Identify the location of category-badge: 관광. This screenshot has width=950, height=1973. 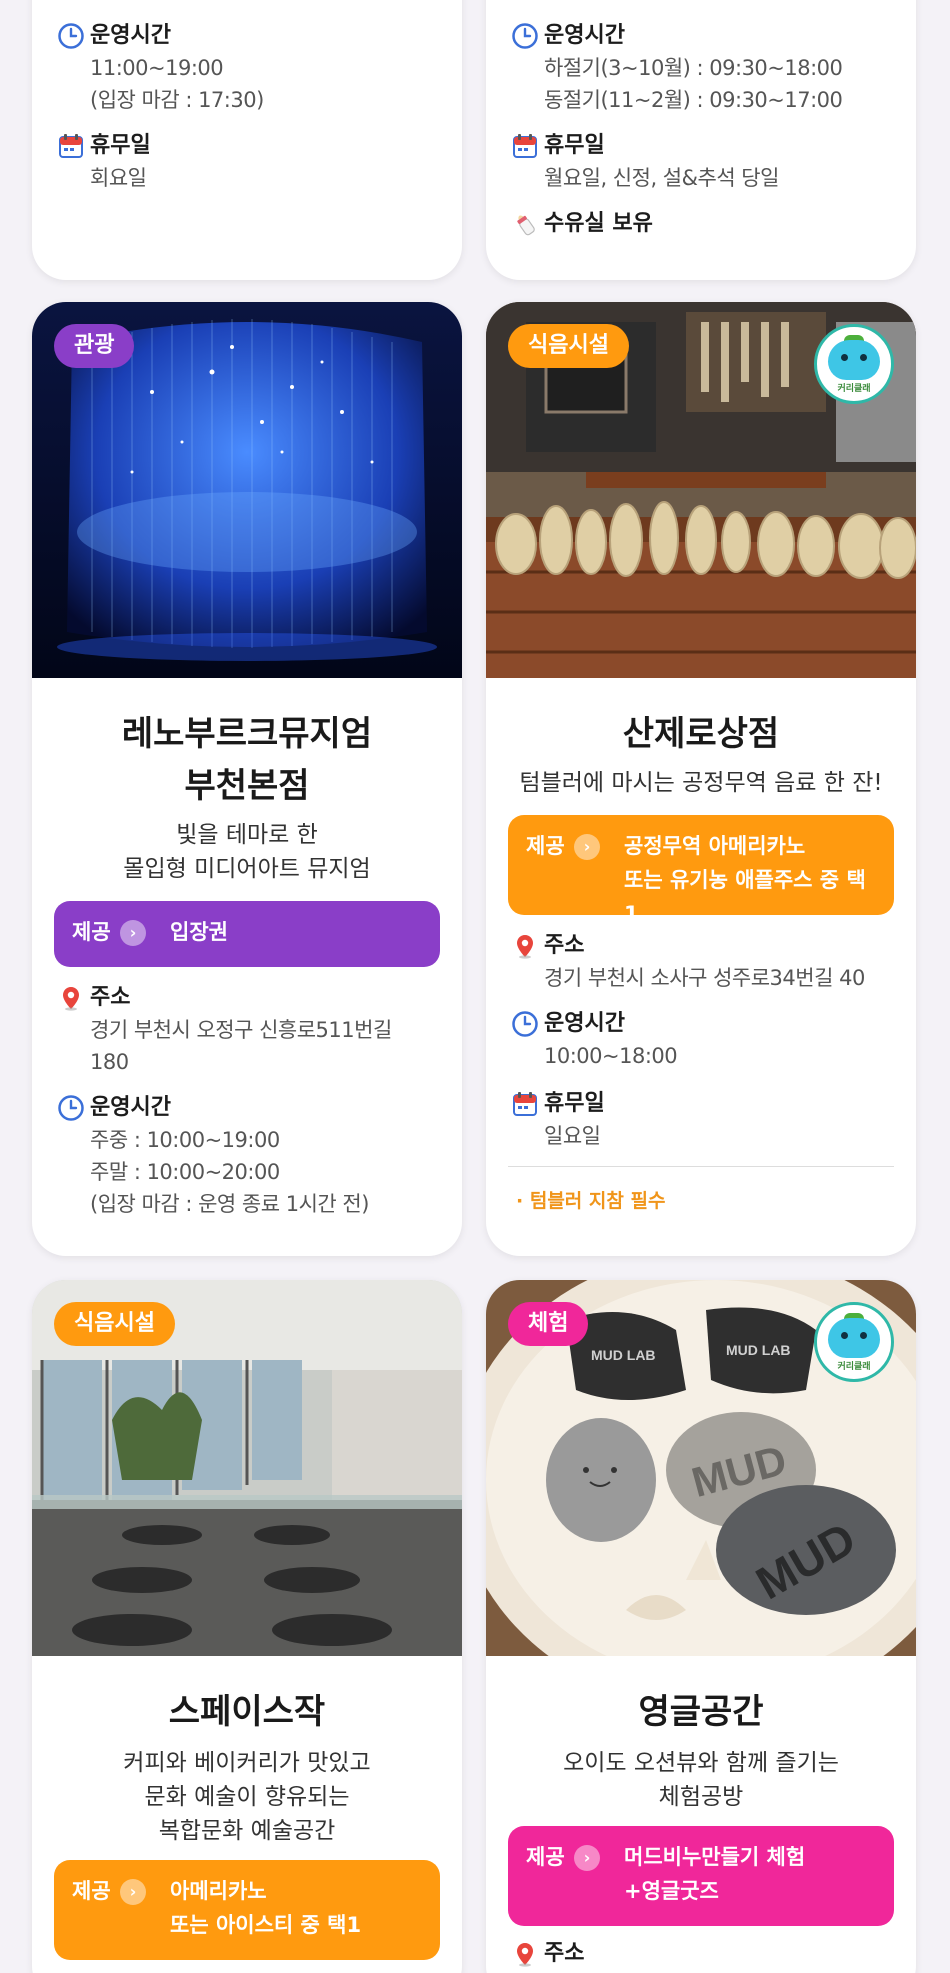
(94, 346).